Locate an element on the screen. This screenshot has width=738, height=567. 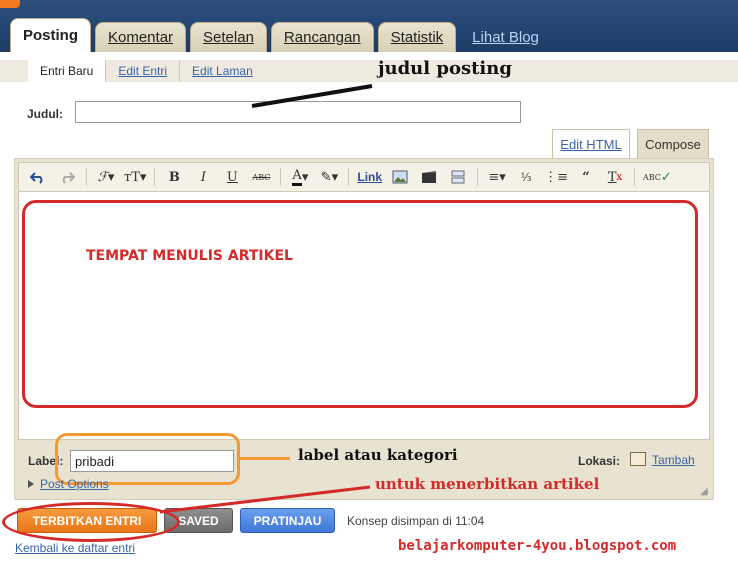
underline-icon: U is located at coordinates (232, 177).